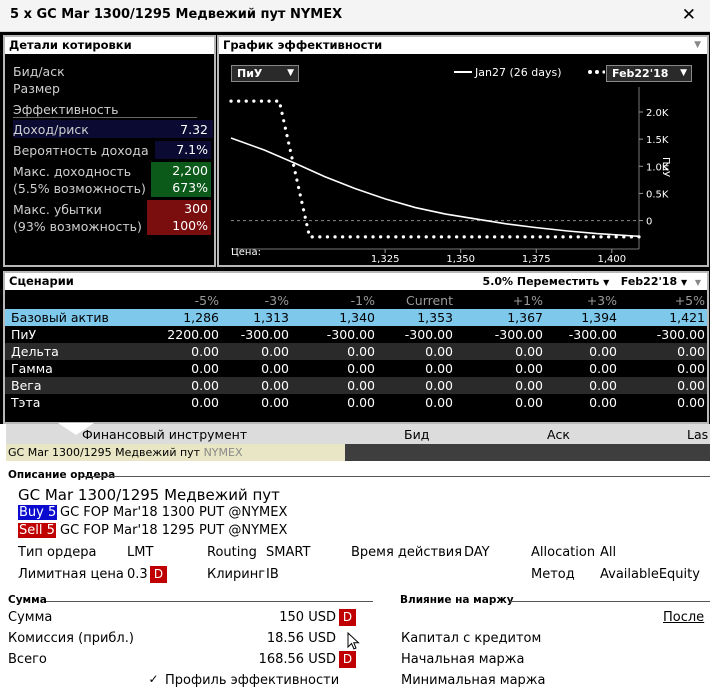 This screenshot has height=695, width=710. Describe the element at coordinates (32, 368) in the screenshot. I see `scenario-row-label: Гамма` at that location.